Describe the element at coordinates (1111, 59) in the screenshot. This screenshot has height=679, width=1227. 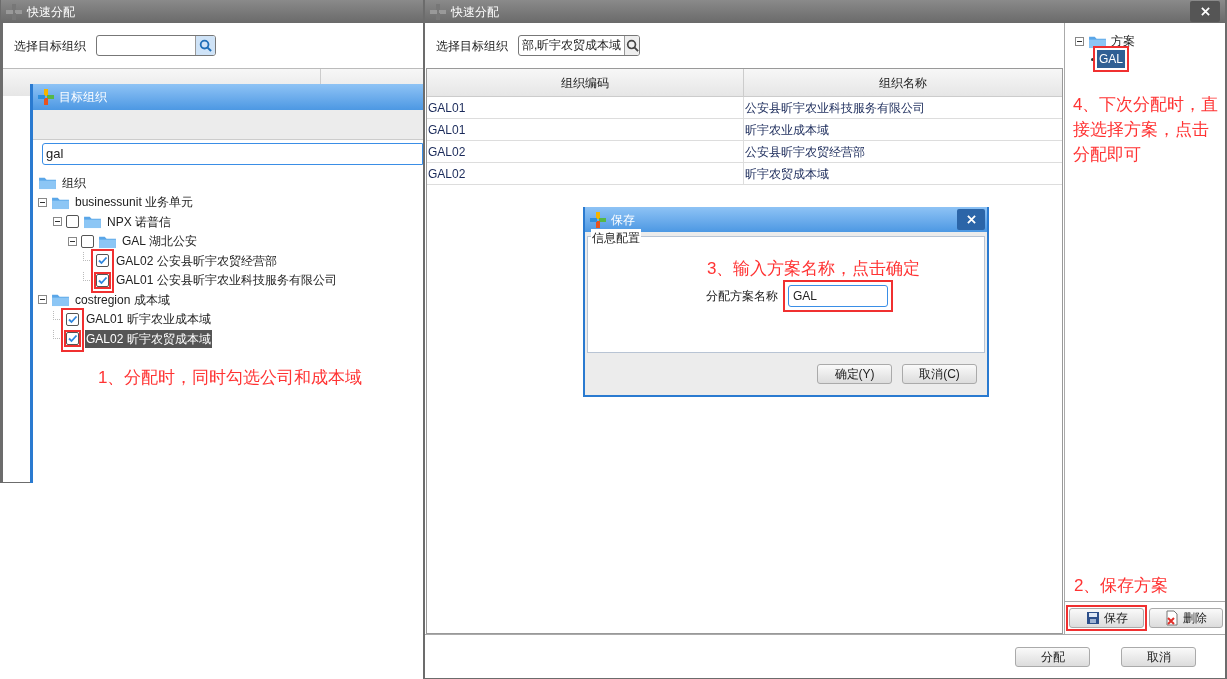
I see `tree-item: GAL` at that location.